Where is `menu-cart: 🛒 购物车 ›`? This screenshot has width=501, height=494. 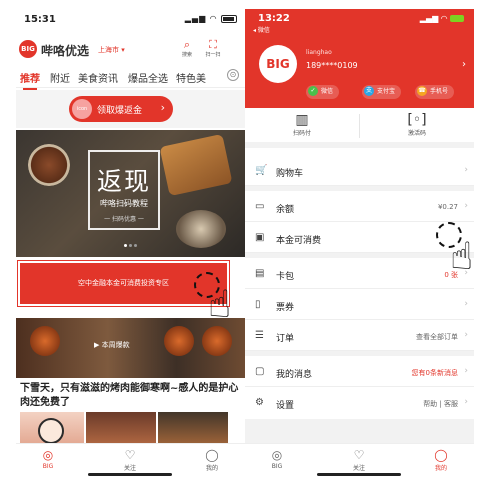 menu-cart: 🛒 购物车 › is located at coordinates (359, 171).